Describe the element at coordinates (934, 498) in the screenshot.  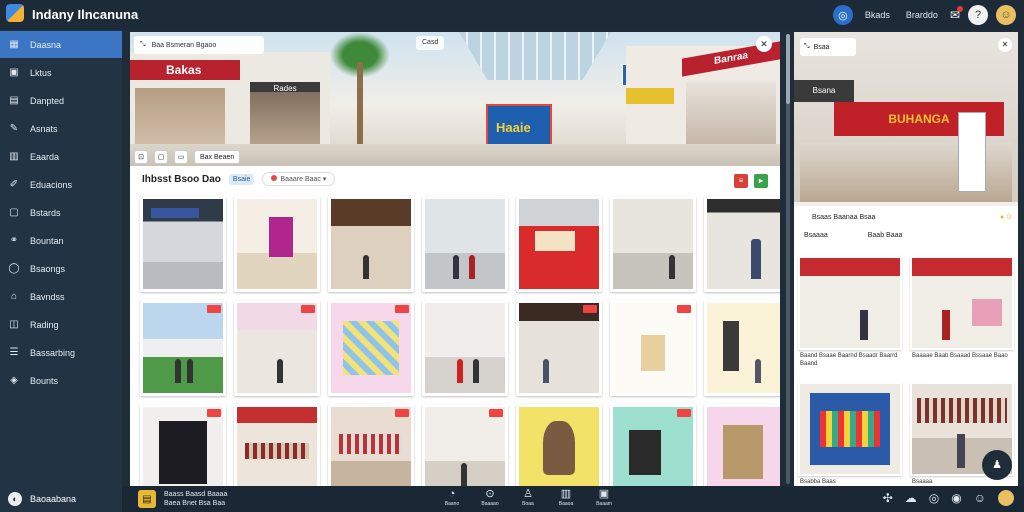
I see `settings-icon: ◎` at that location.